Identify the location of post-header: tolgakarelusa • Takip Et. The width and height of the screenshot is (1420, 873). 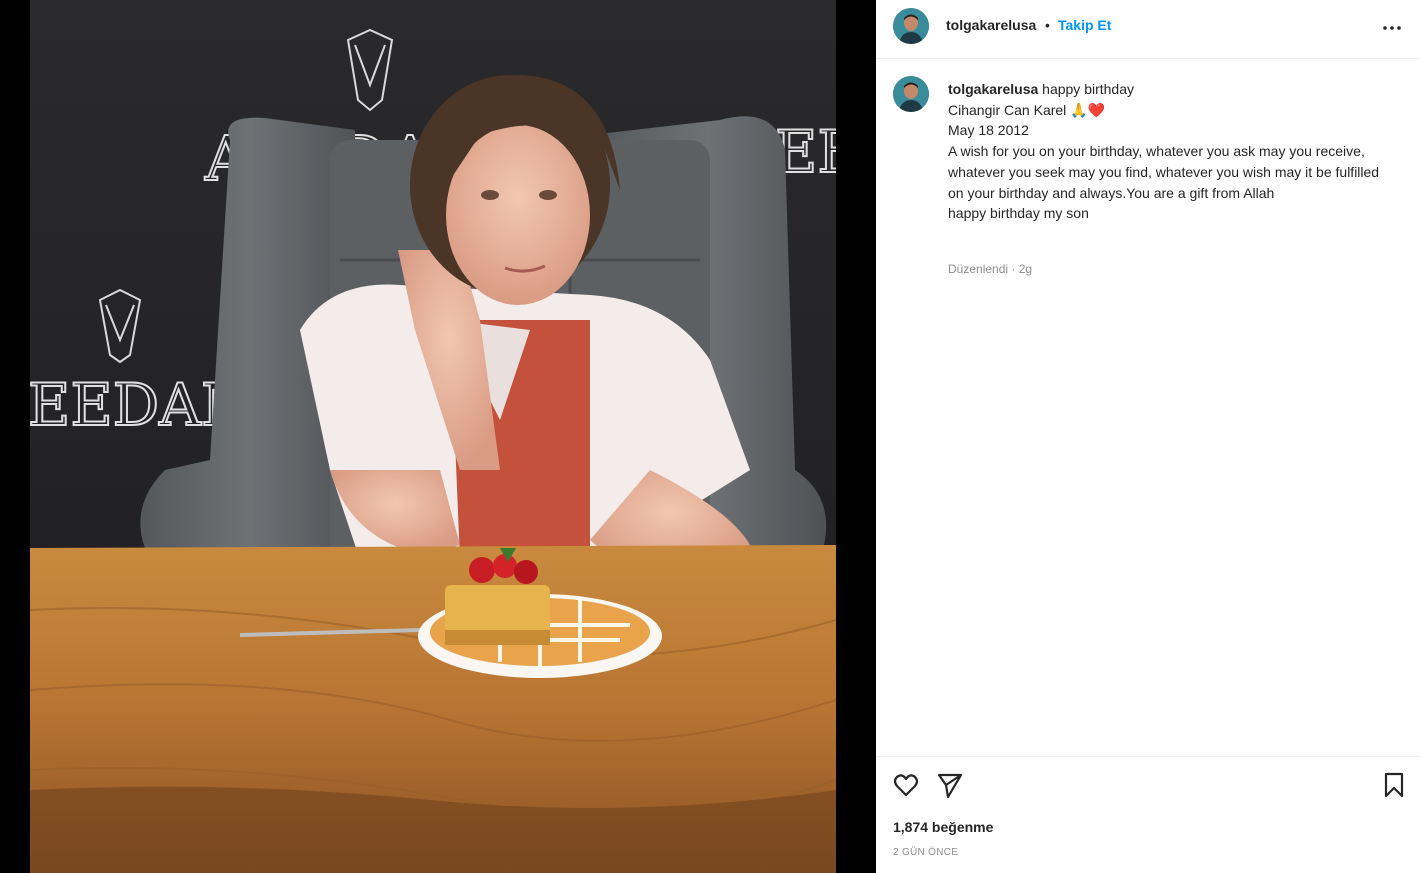
(1148, 29).